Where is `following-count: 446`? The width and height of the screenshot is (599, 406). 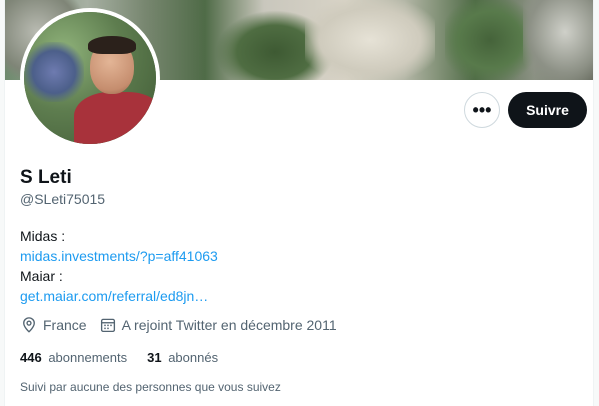
following-count: 446 is located at coordinates (31, 357).